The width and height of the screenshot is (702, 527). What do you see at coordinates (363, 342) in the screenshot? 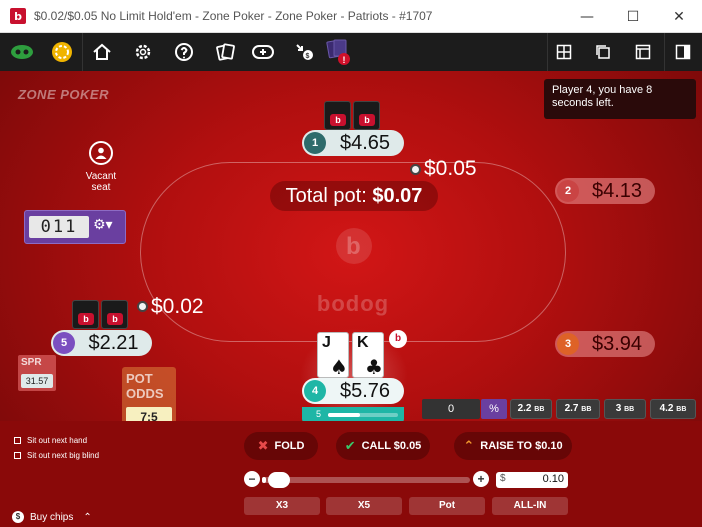
I see `card-rank: K` at bounding box center [363, 342].